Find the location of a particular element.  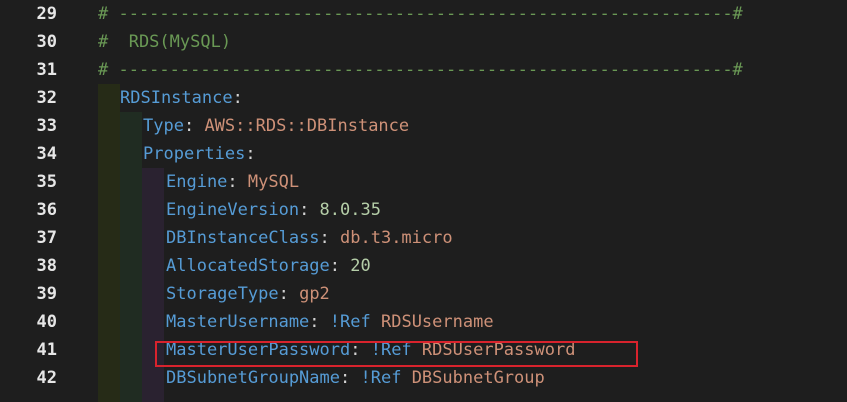

code-line: MasterUserPassword: !Ref RDSUserPassword is located at coordinates (506, 350).